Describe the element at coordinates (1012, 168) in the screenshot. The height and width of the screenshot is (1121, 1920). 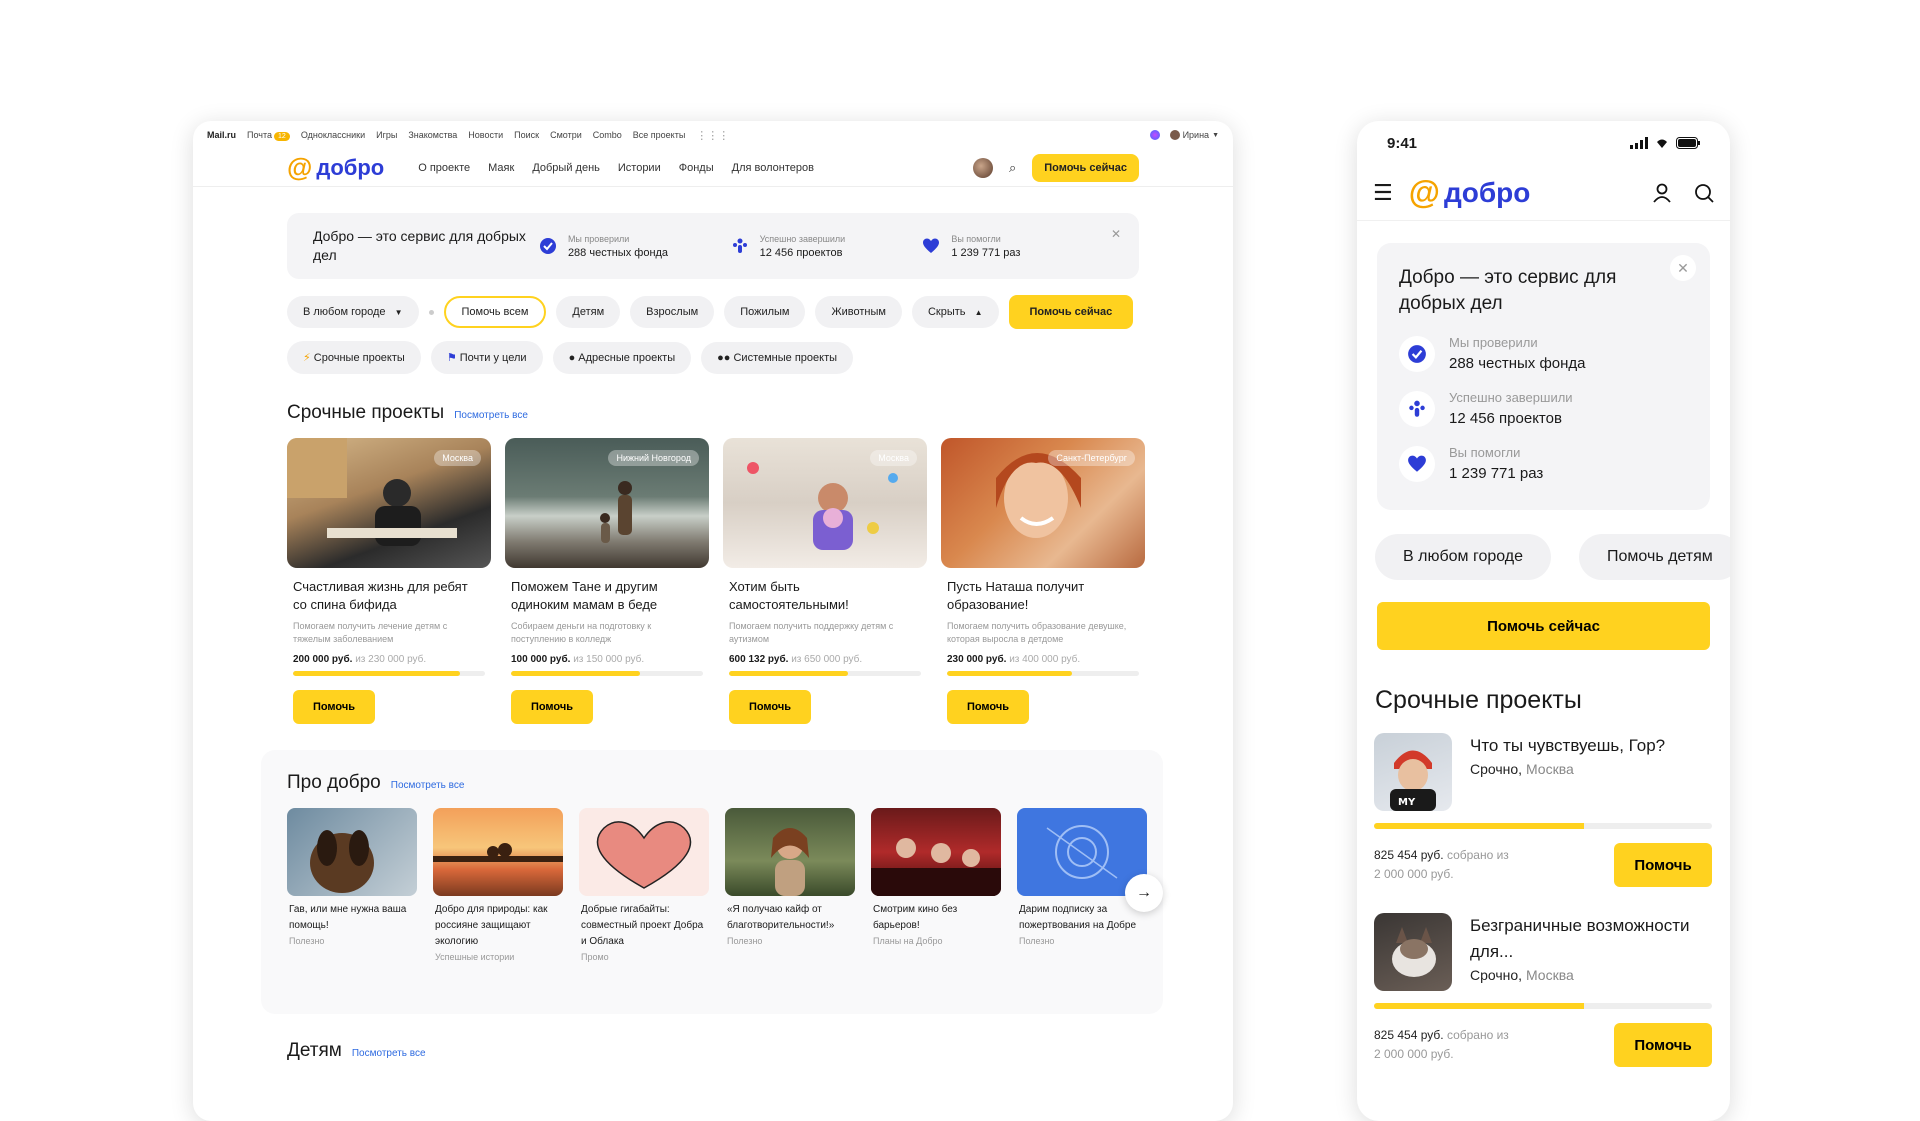
I see `search-icon: ⌕` at that location.